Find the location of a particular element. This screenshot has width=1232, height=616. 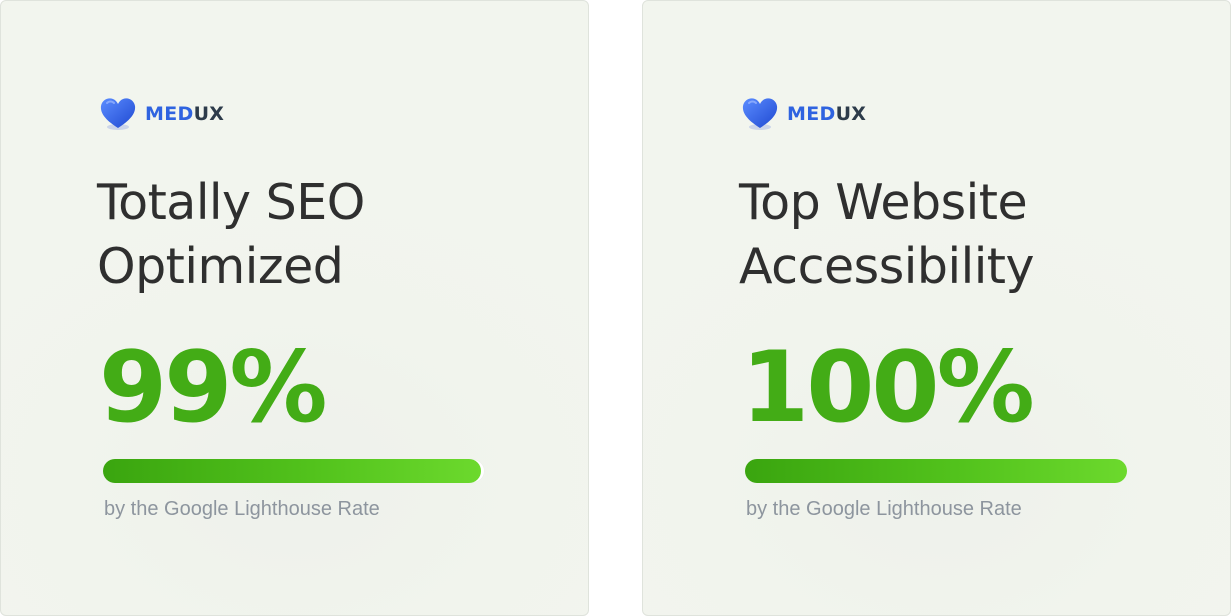

card-title: Top Website Accessibility is located at coordinates (887, 235).